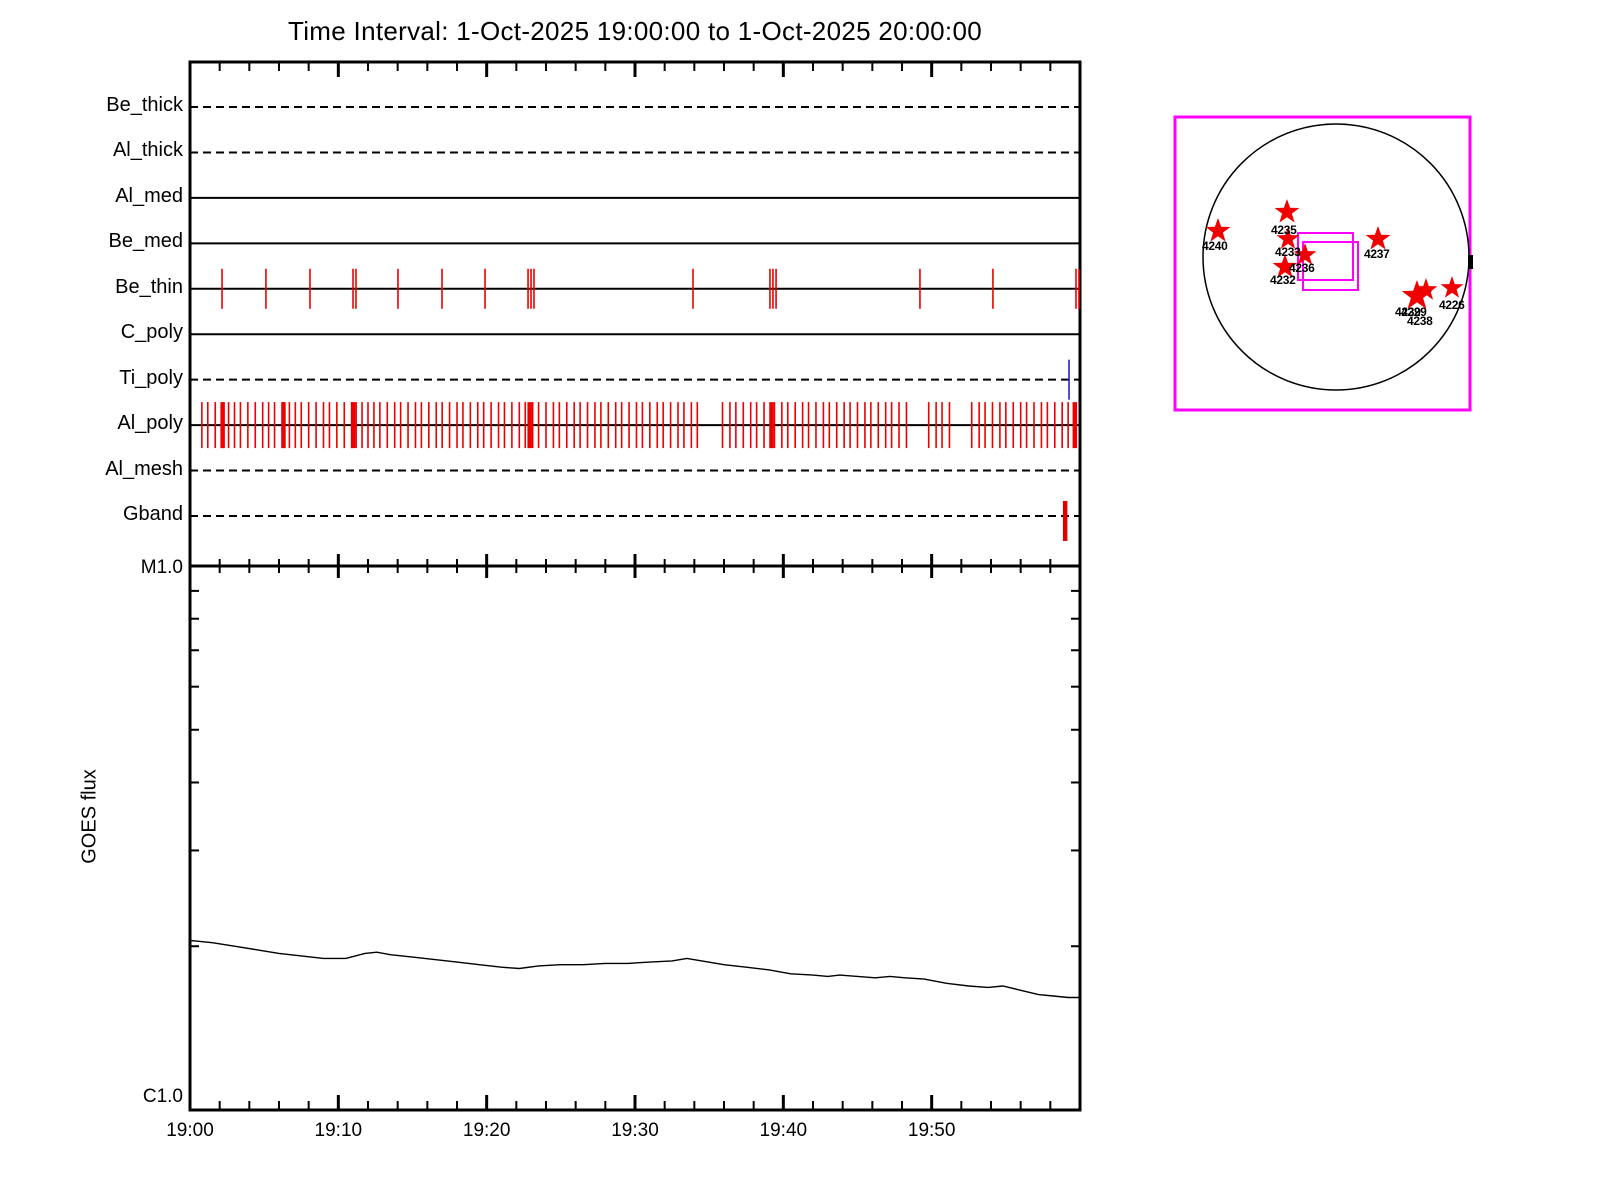 This screenshot has width=1600, height=1200. Describe the element at coordinates (1215, 246) in the screenshot. I see `active-region-label: 4240` at that location.